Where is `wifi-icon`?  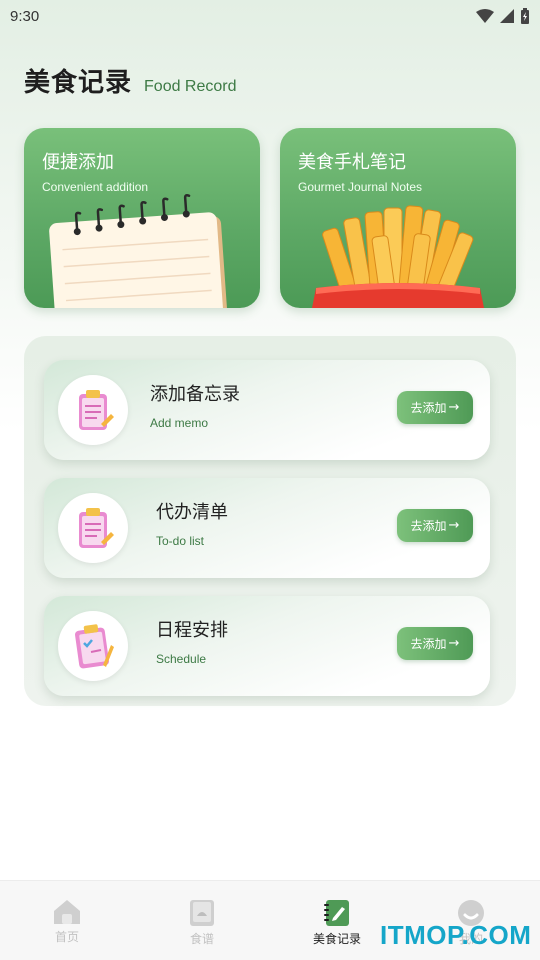 wifi-icon is located at coordinates (485, 16).